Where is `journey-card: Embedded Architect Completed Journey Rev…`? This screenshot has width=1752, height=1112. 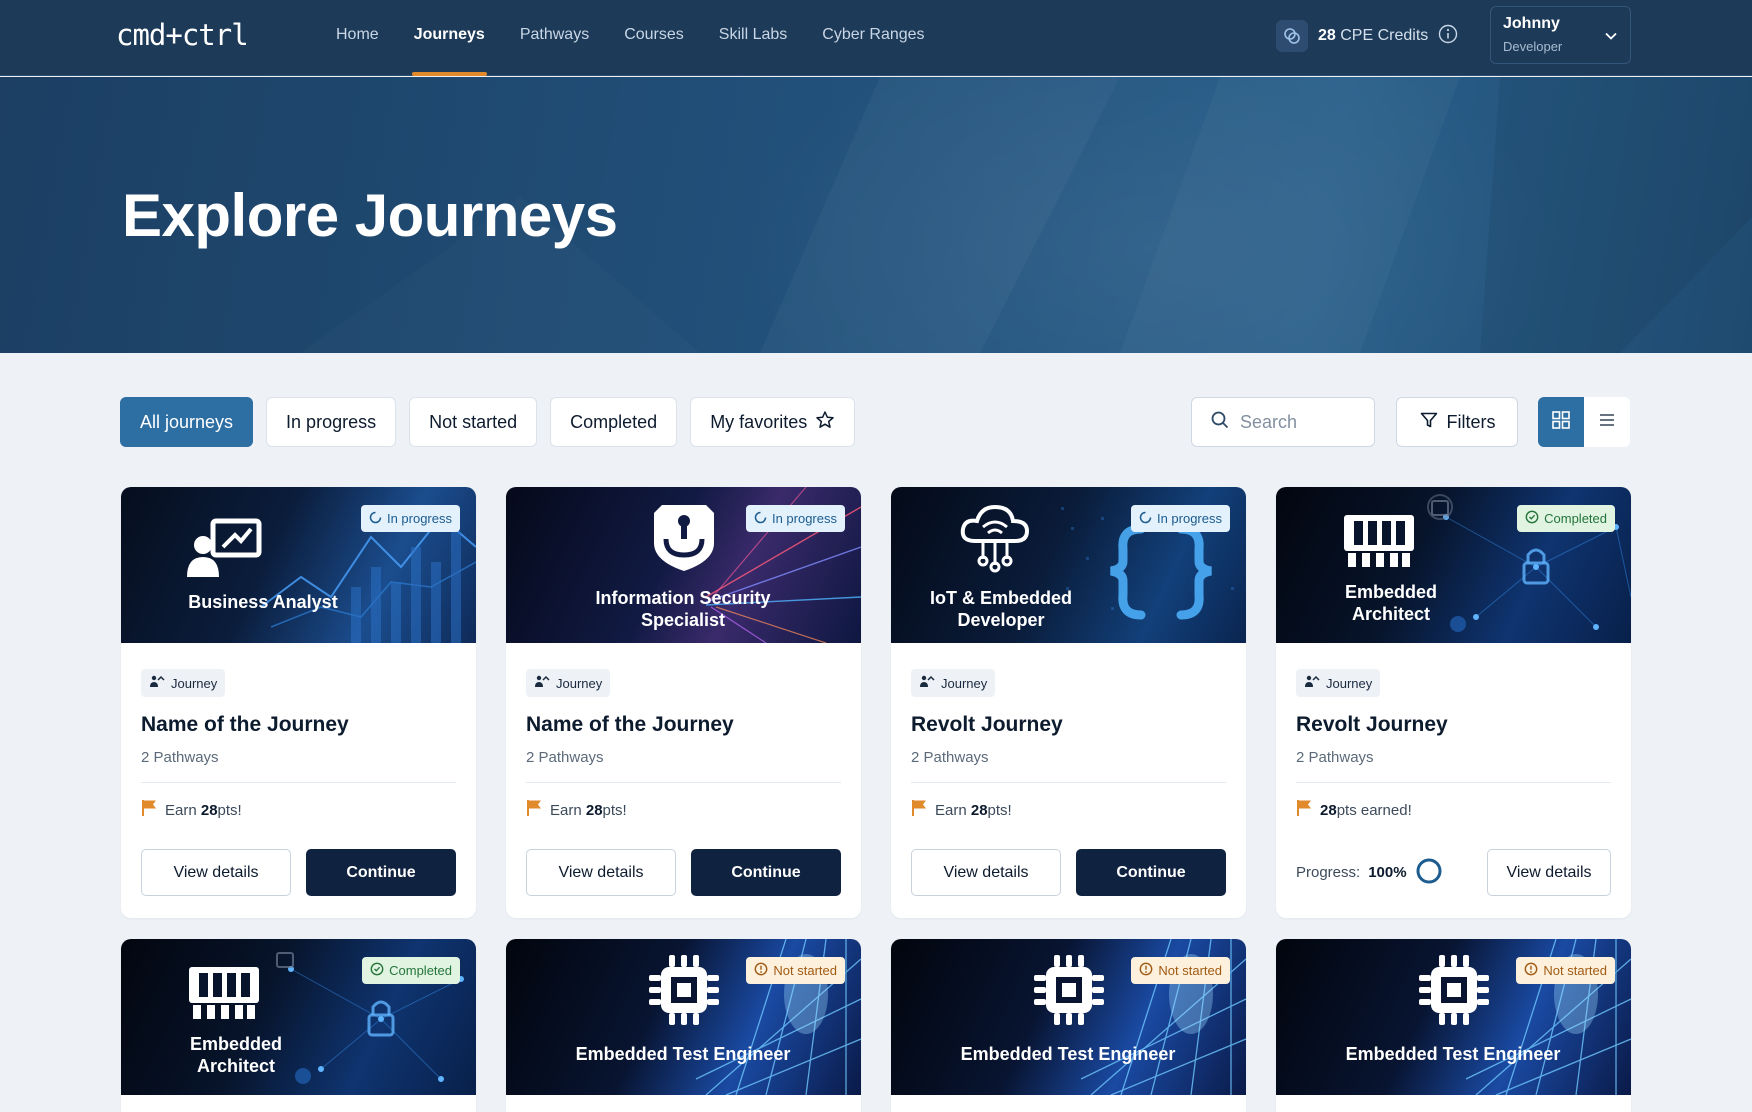
journey-card: Embedded Architect Completed Journey Rev… is located at coordinates (1453, 702).